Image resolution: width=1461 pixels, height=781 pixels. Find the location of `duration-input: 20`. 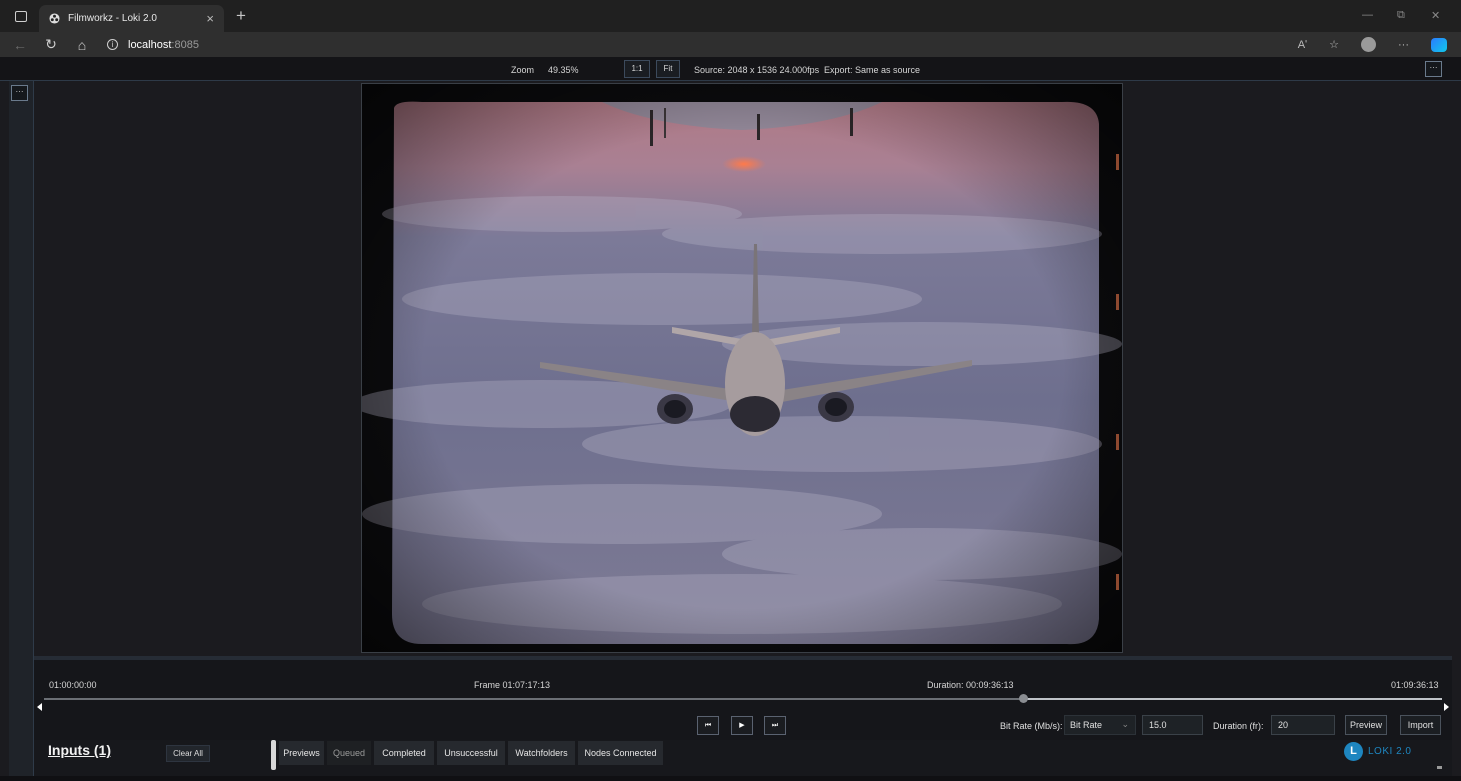

duration-input: 20 is located at coordinates (1303, 725).